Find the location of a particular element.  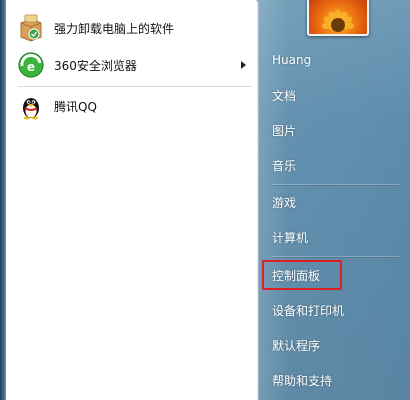

program-item-uninstaller: 强力卸载电脑上的软件 is located at coordinates (132, 28).